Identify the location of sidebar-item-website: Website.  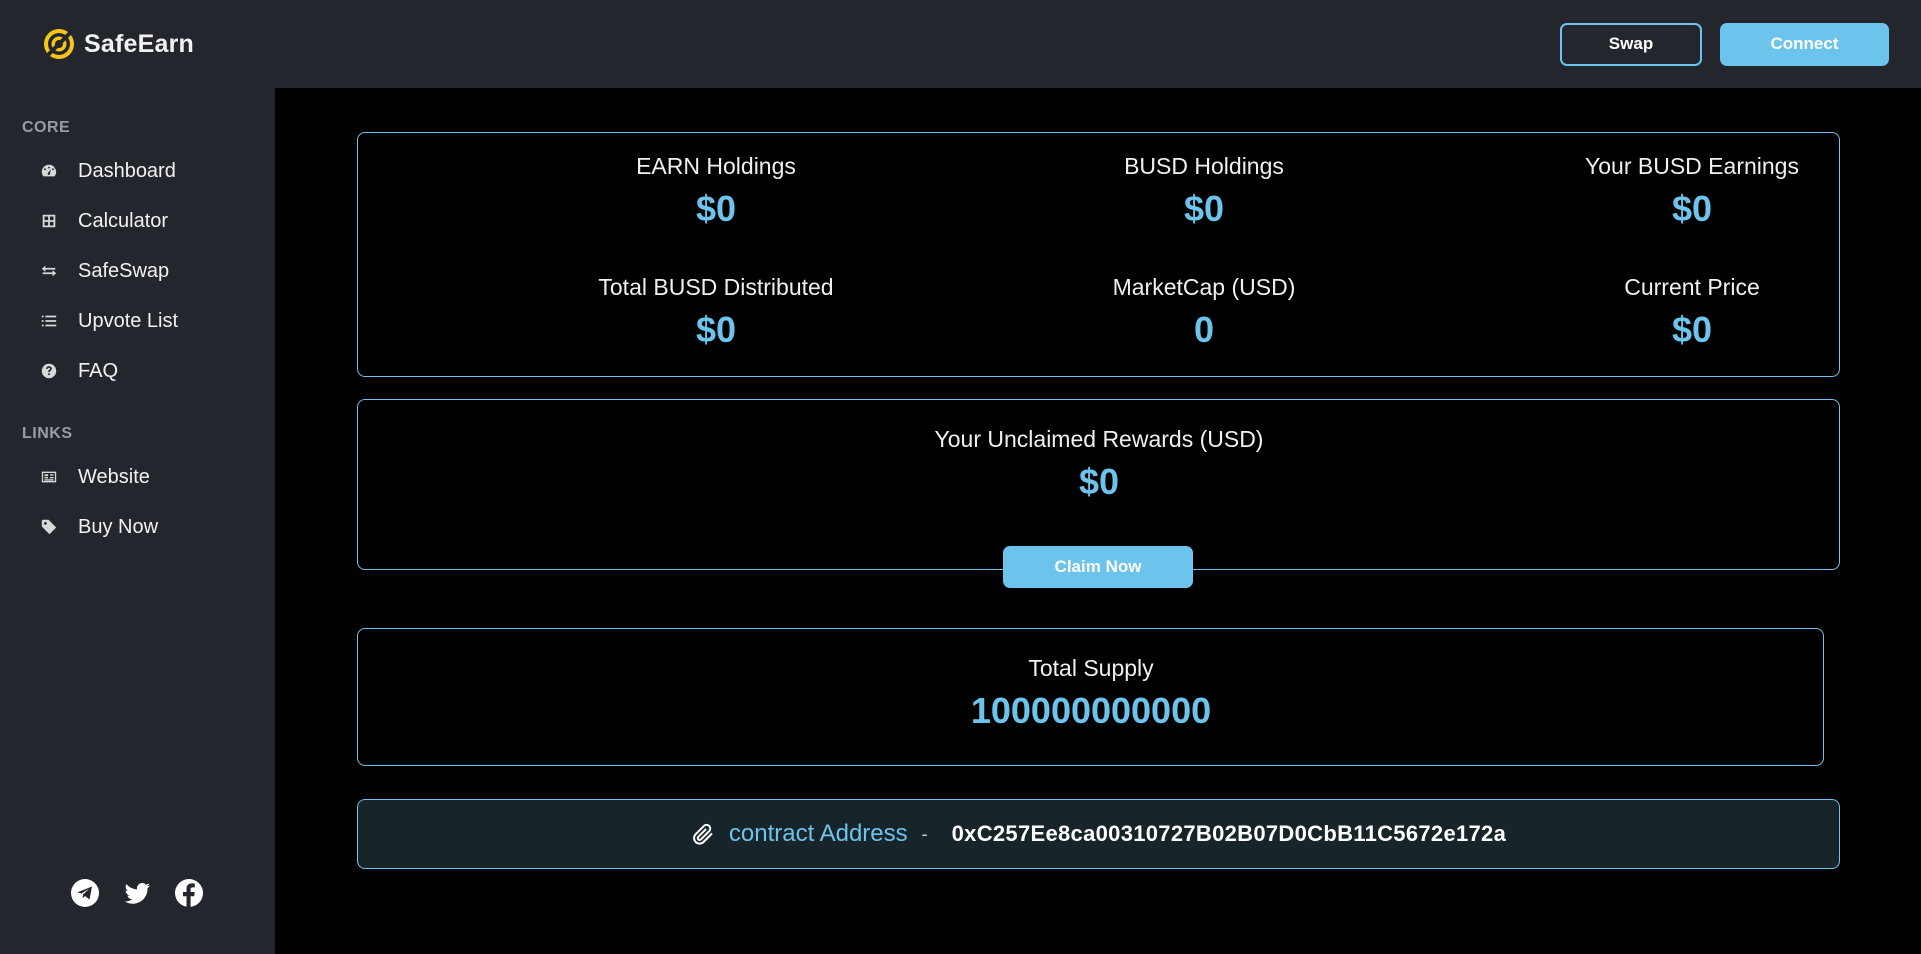
(137, 477).